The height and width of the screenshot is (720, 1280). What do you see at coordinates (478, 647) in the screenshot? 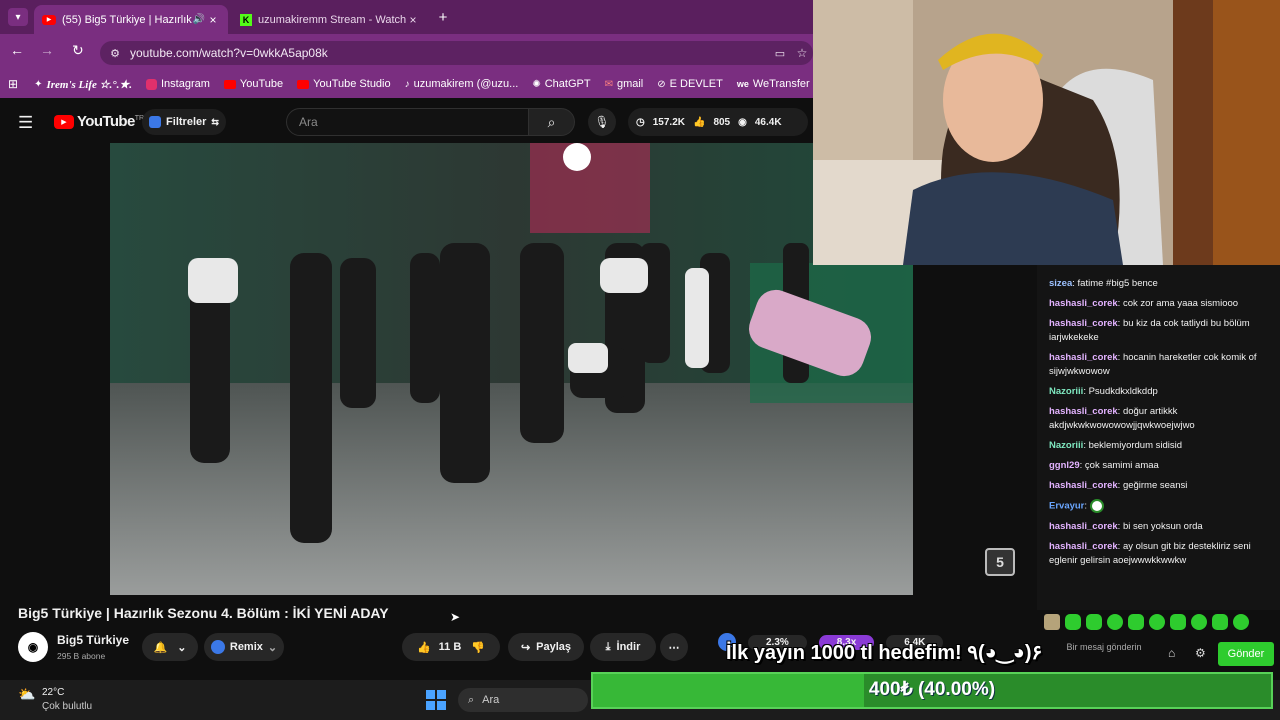
I see `dislike-button: 👎` at bounding box center [478, 647].